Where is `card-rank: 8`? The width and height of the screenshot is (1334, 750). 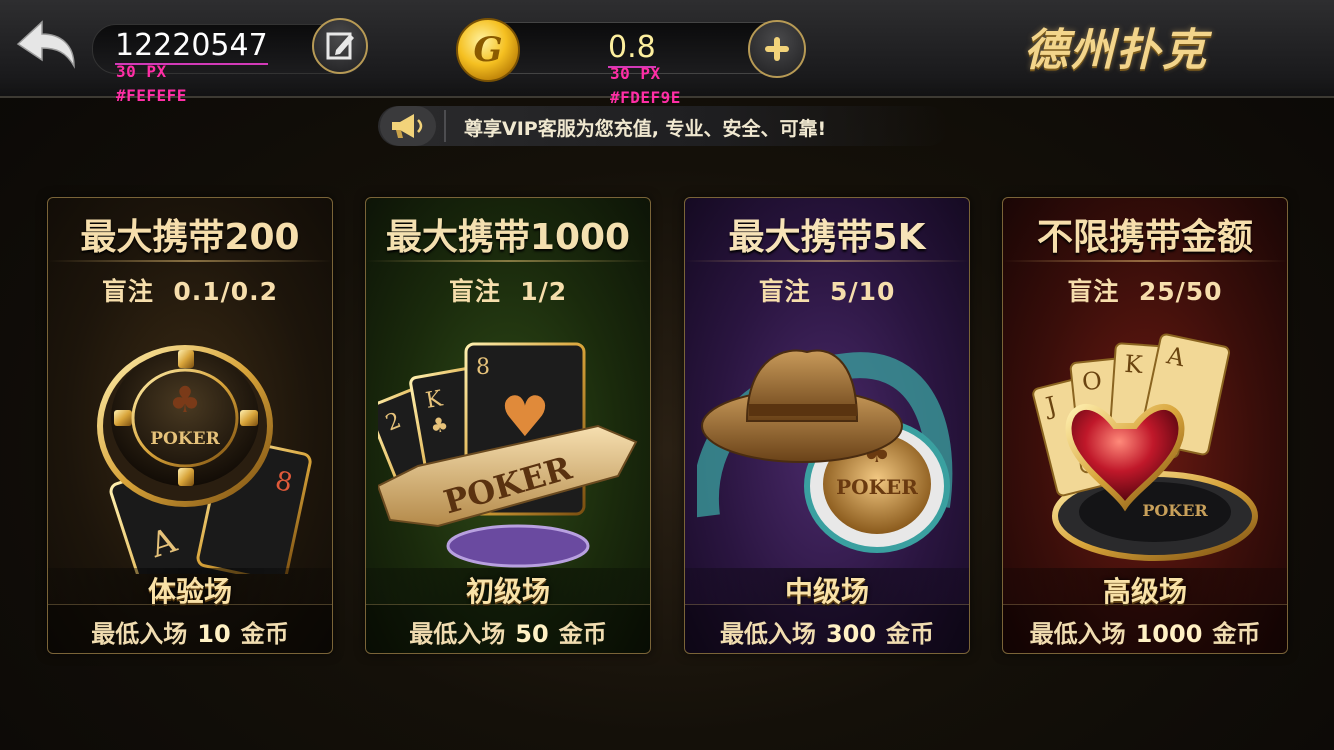
card-rank: 8 is located at coordinates (483, 367).